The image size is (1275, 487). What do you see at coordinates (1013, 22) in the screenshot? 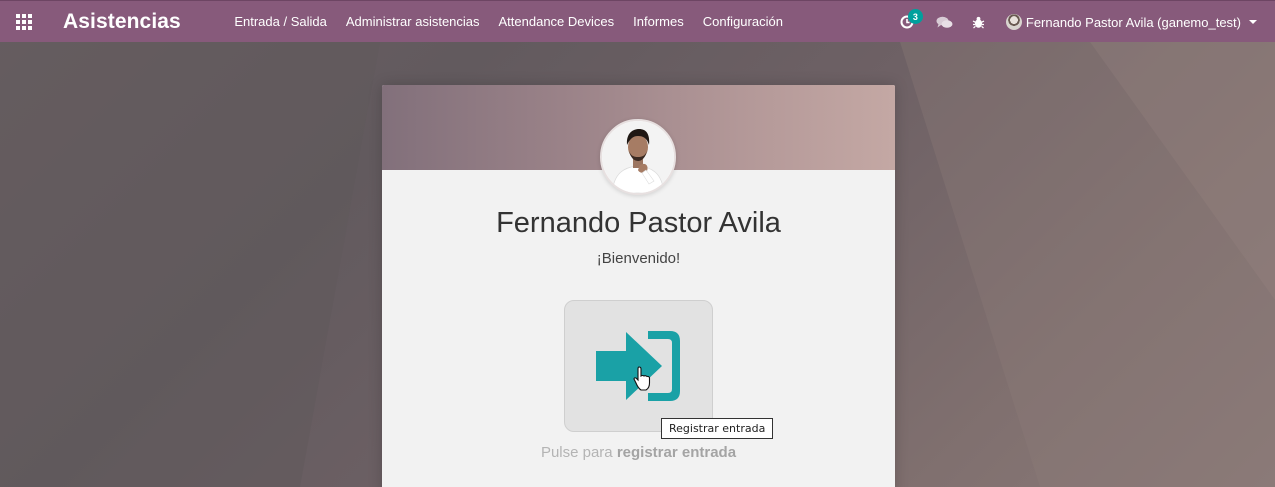
I see `user-avatar` at bounding box center [1013, 22].